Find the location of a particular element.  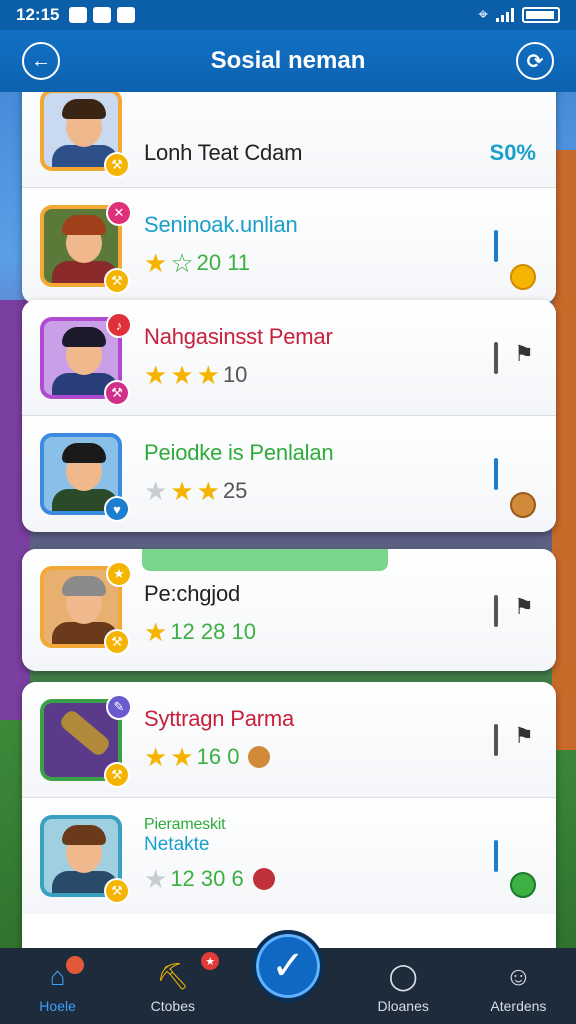

person-icon: ☺ is located at coordinates (518, 976).